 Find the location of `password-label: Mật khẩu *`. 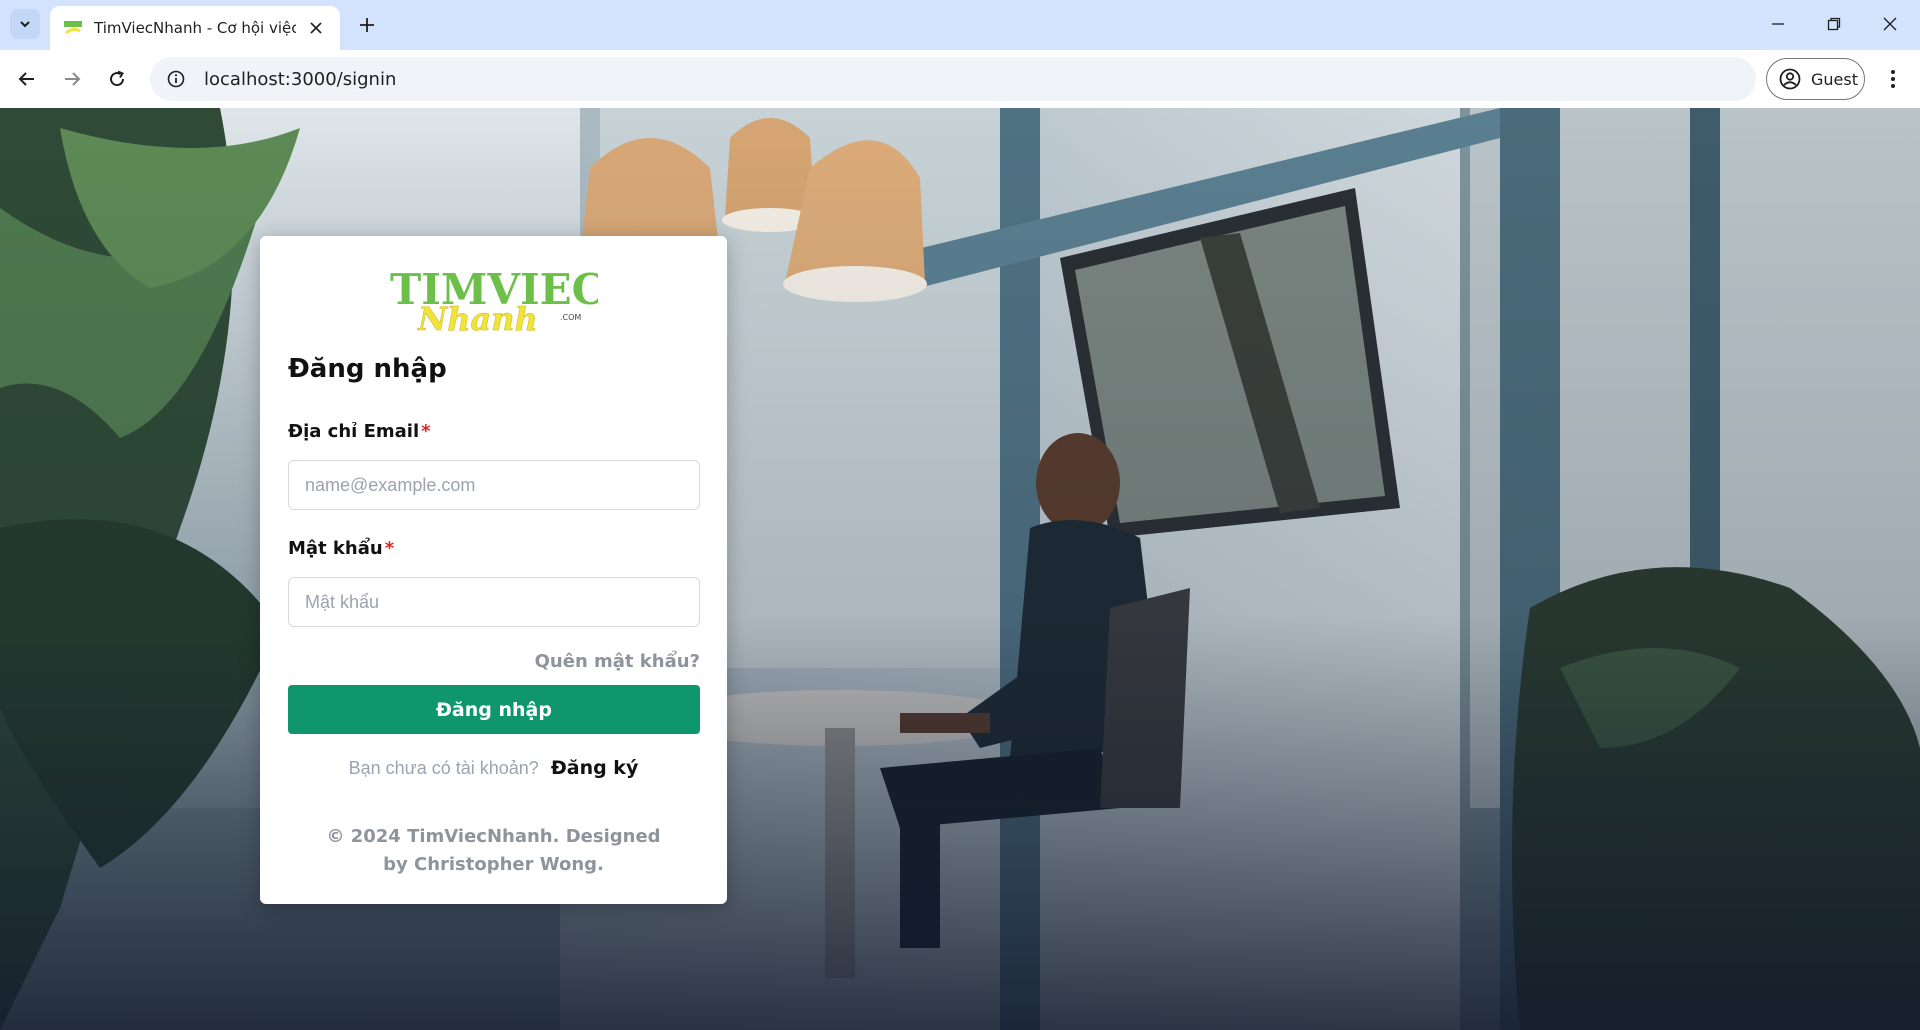

password-label: Mật khẩu * is located at coordinates (341, 548).